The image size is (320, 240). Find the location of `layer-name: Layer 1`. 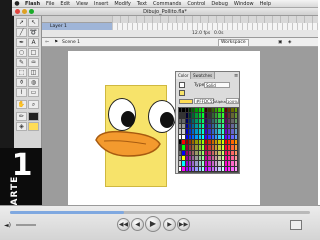

layer-name: Layer 1 is located at coordinates (58, 26).